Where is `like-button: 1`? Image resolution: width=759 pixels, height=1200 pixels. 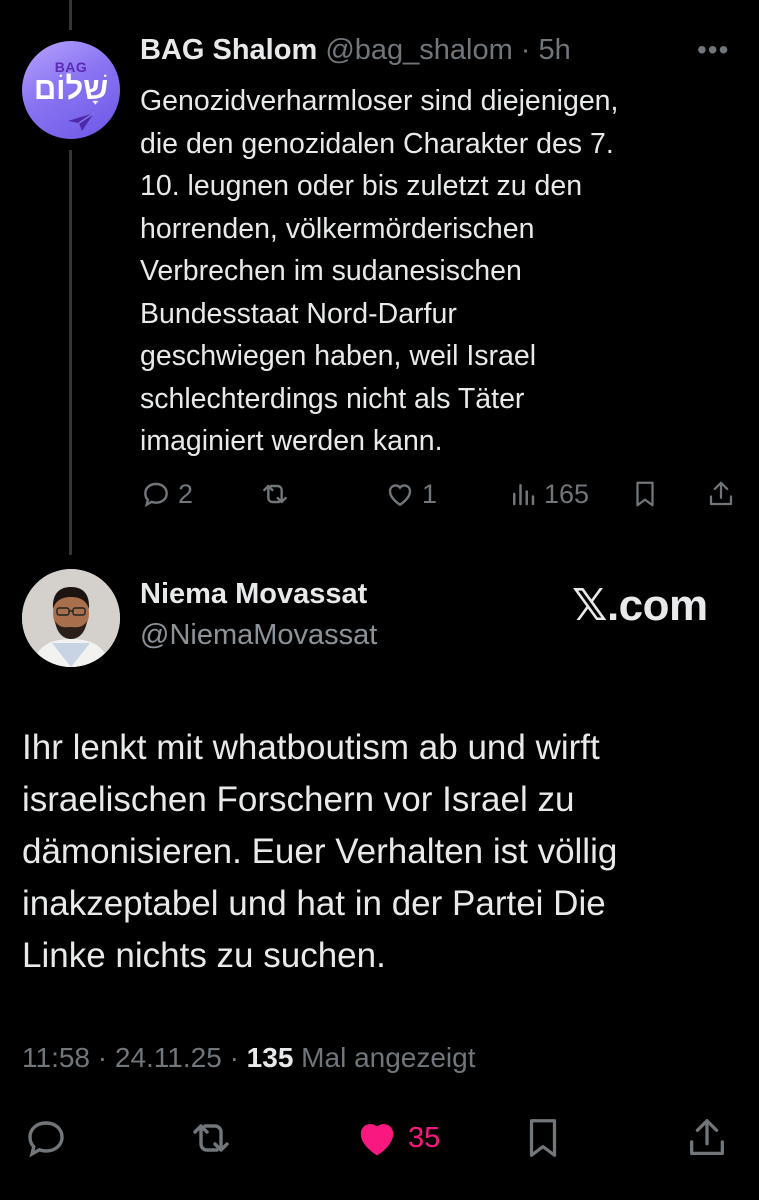
like-button: 1 is located at coordinates (410, 494).